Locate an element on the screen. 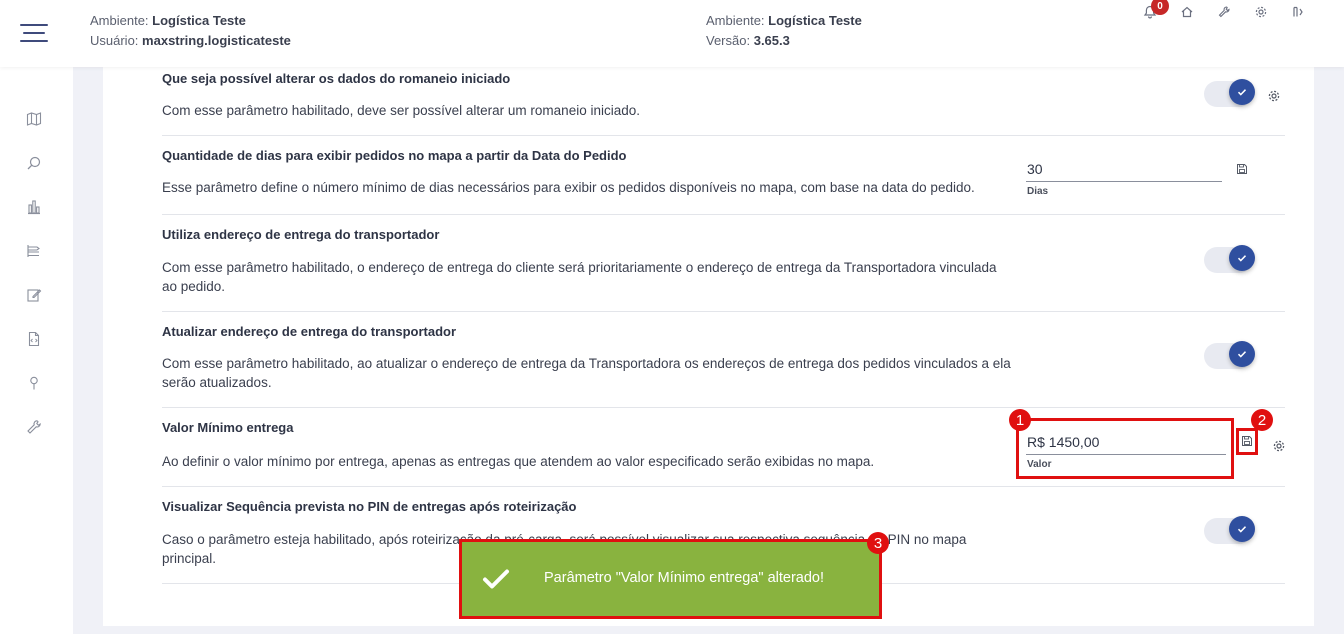 This screenshot has width=1344, height=634. annotation-marker: 3 is located at coordinates (878, 543).